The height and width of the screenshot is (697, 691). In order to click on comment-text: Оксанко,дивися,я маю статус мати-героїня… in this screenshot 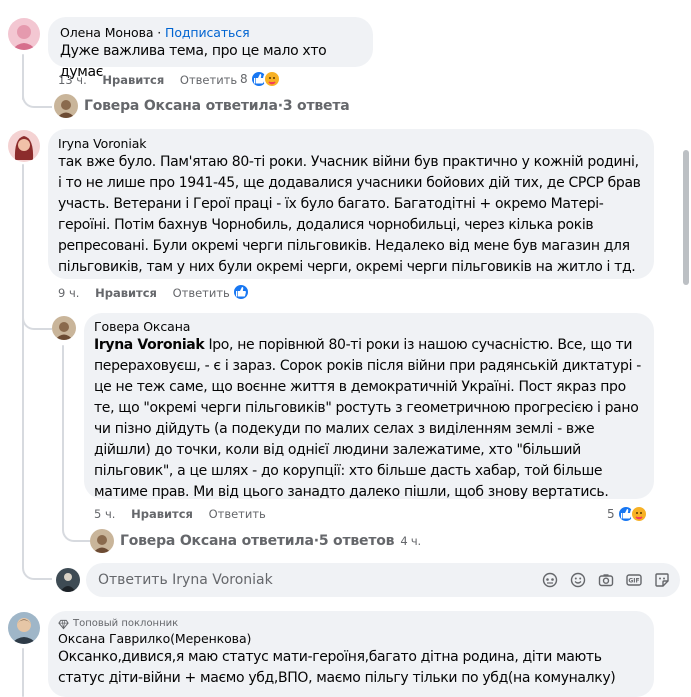, I will do `click(337, 667)`.